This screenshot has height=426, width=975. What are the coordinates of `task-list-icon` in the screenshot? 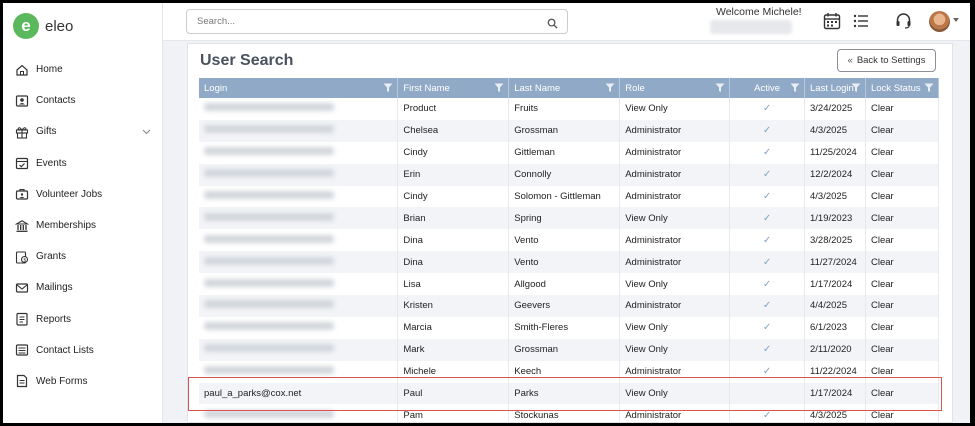 It's located at (861, 23).